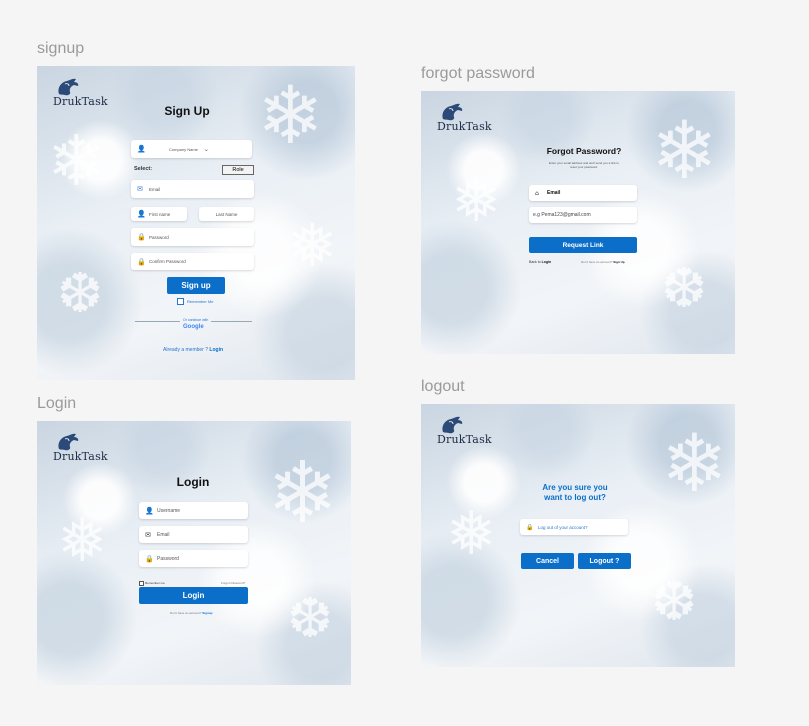  What do you see at coordinates (443, 386) in the screenshot?
I see `logout-frame-label: logout` at bounding box center [443, 386].